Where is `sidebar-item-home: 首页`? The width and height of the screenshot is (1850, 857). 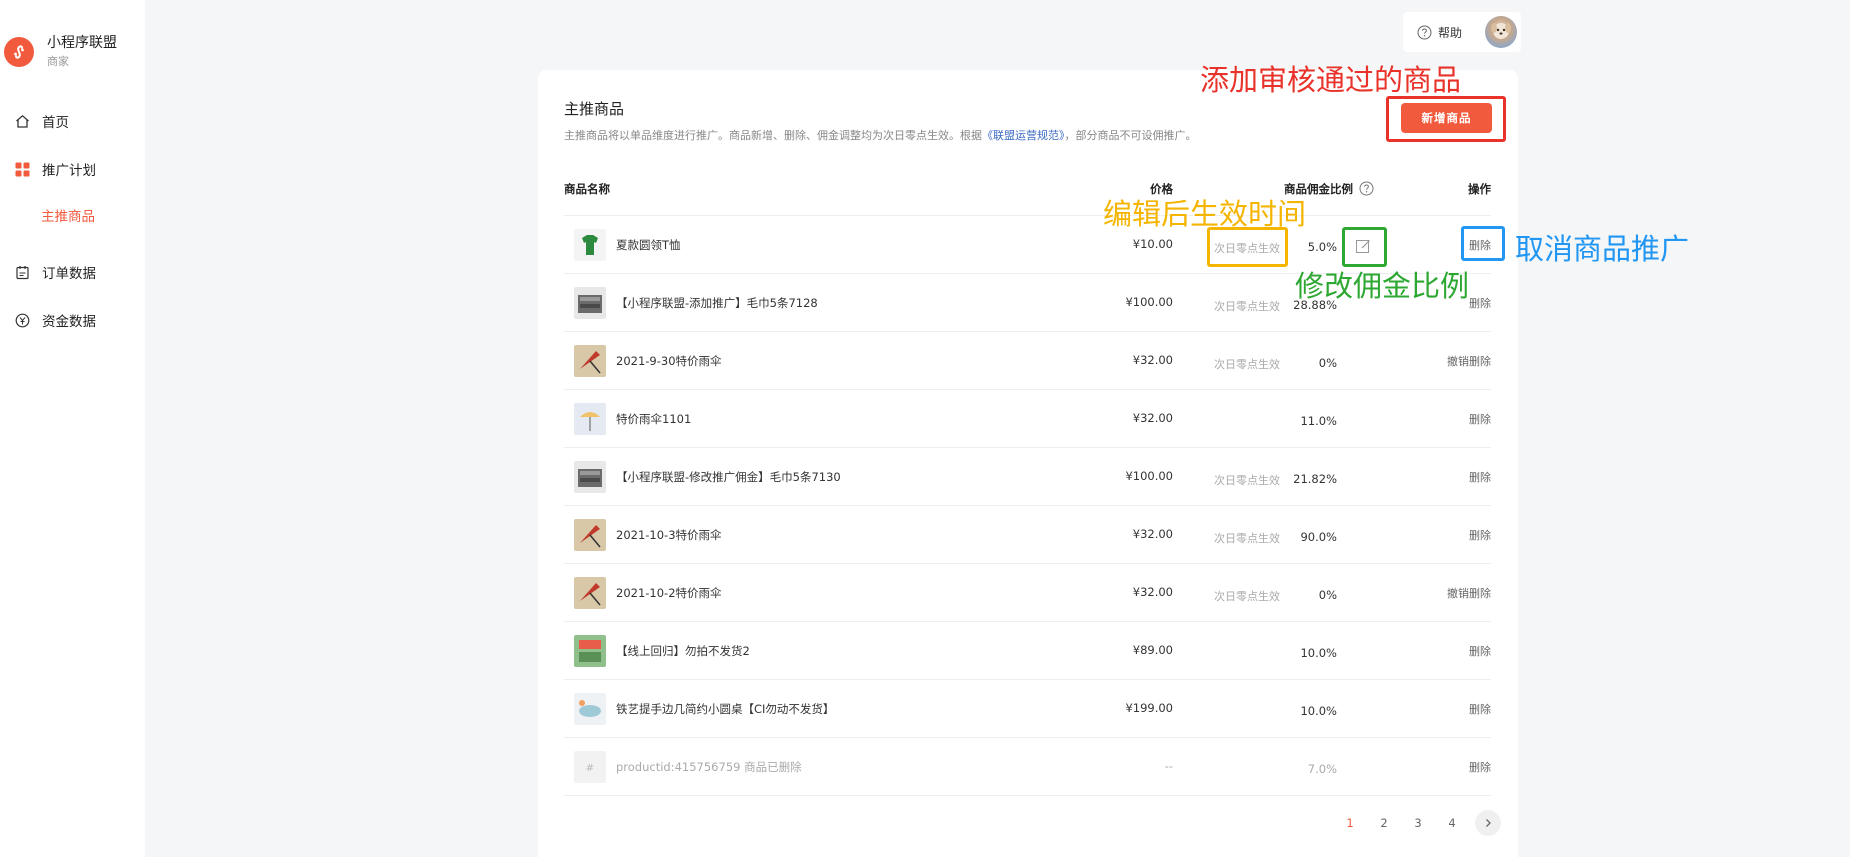 sidebar-item-home: 首页 is located at coordinates (41, 121).